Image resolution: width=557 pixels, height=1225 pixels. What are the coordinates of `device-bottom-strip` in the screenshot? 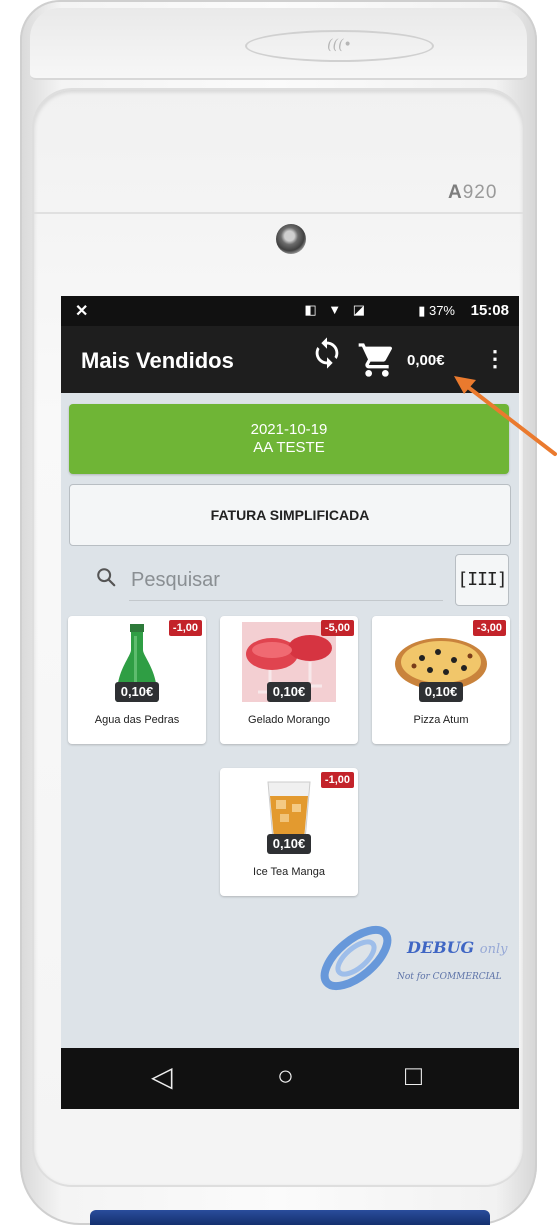 It's located at (290, 1217).